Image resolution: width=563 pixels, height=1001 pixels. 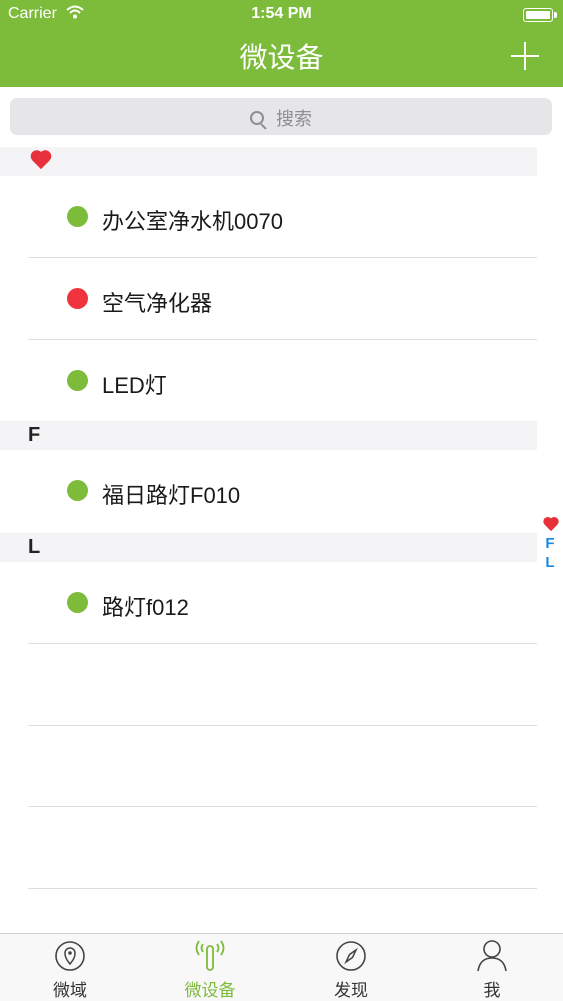 What do you see at coordinates (34, 435) in the screenshot?
I see `section-letter: F` at bounding box center [34, 435].